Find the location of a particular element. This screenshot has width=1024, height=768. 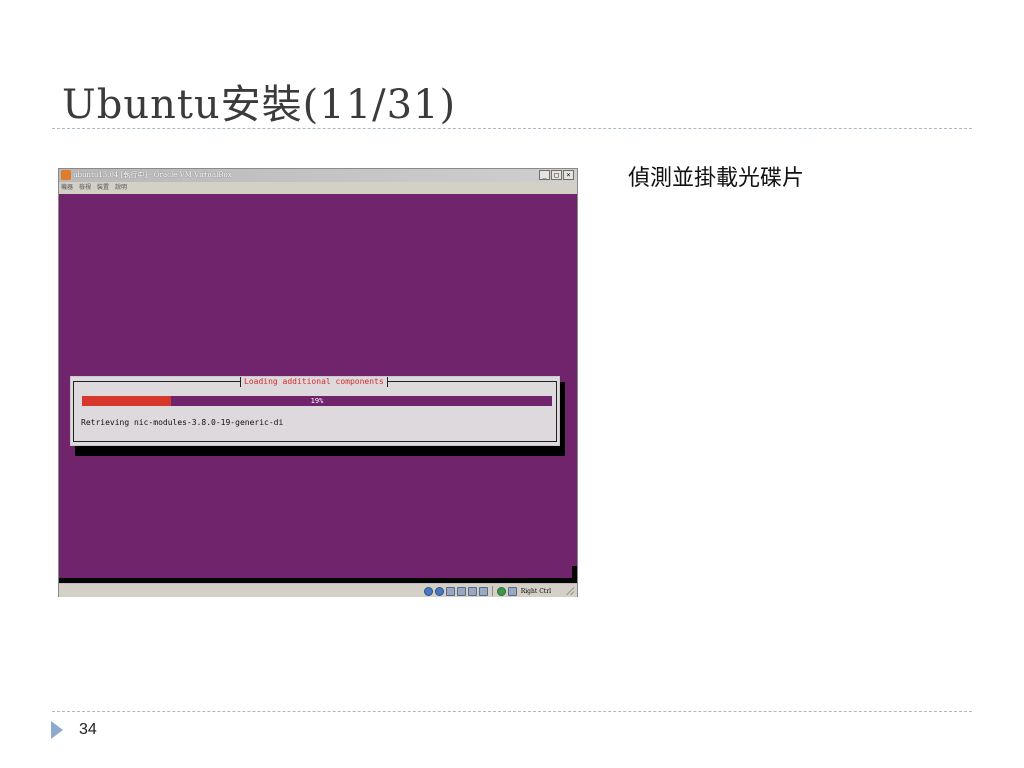

footer-divider is located at coordinates (512, 711).